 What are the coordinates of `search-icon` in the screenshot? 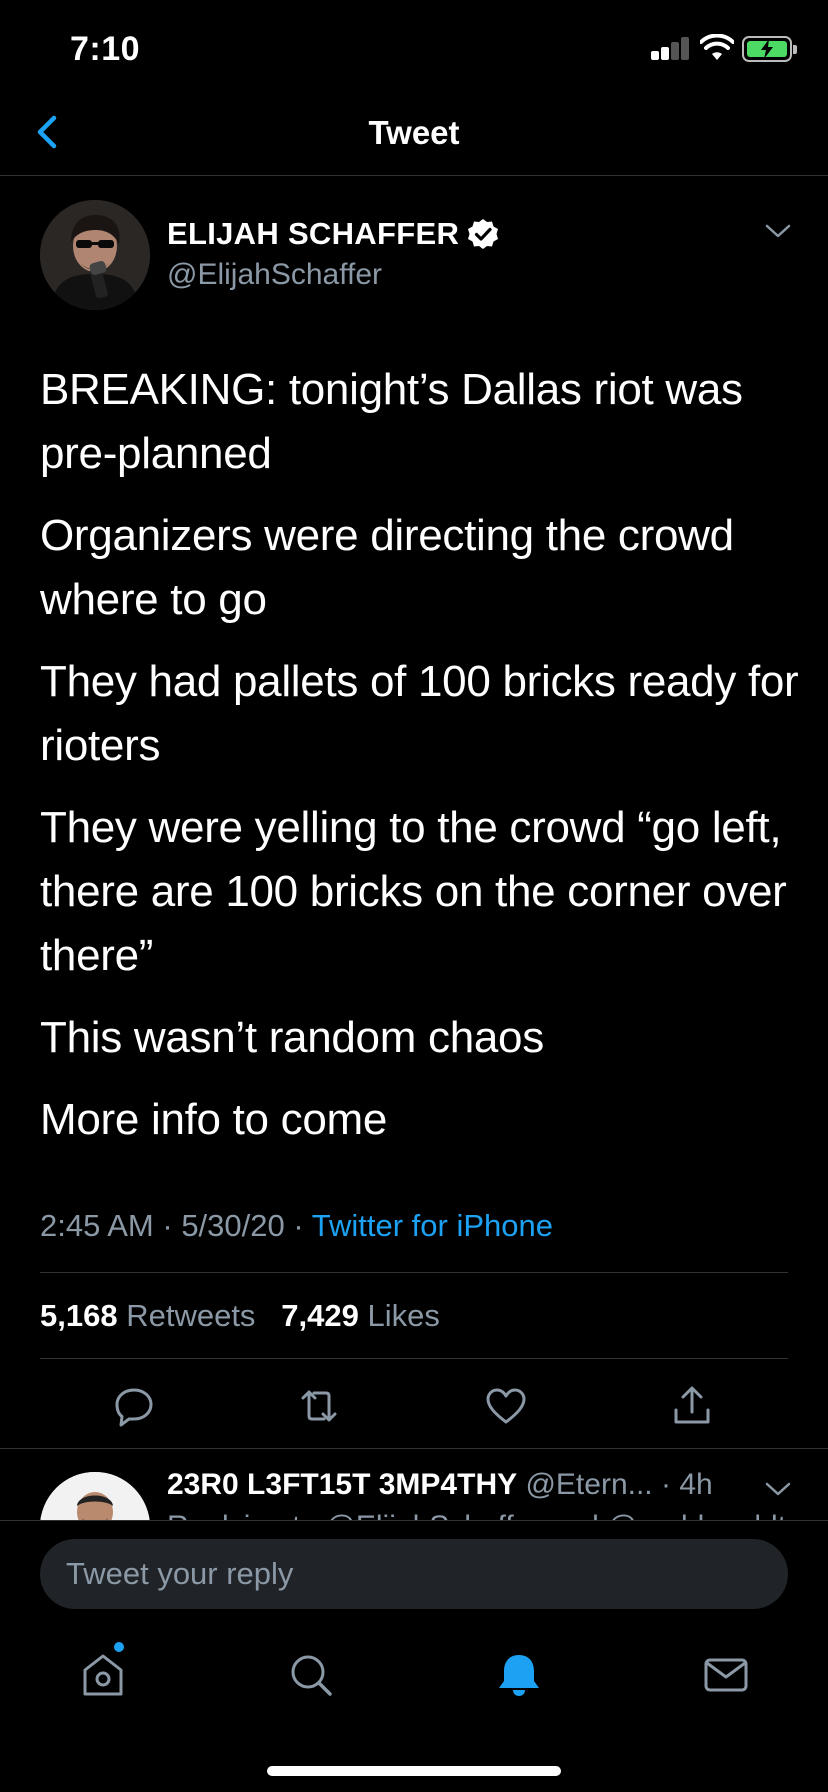 It's located at (311, 1675).